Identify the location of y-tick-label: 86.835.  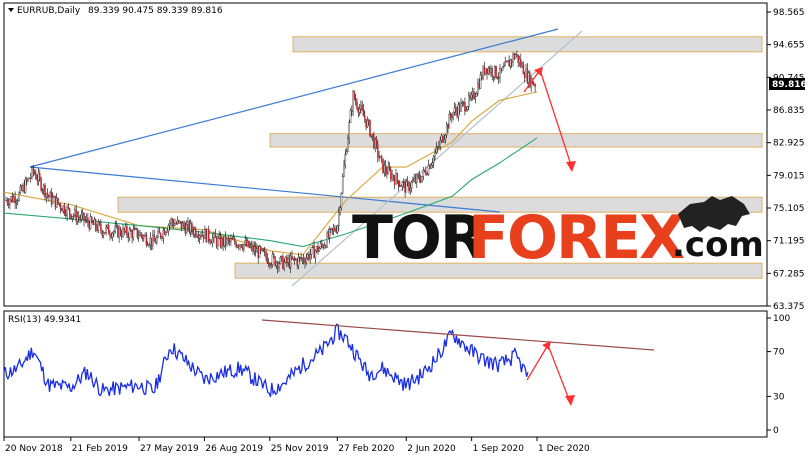
(789, 111).